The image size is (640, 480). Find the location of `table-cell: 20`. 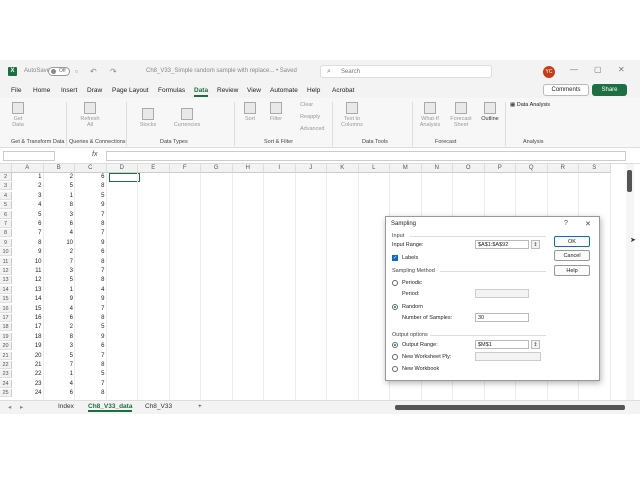

table-cell: 20 is located at coordinates (27, 356).